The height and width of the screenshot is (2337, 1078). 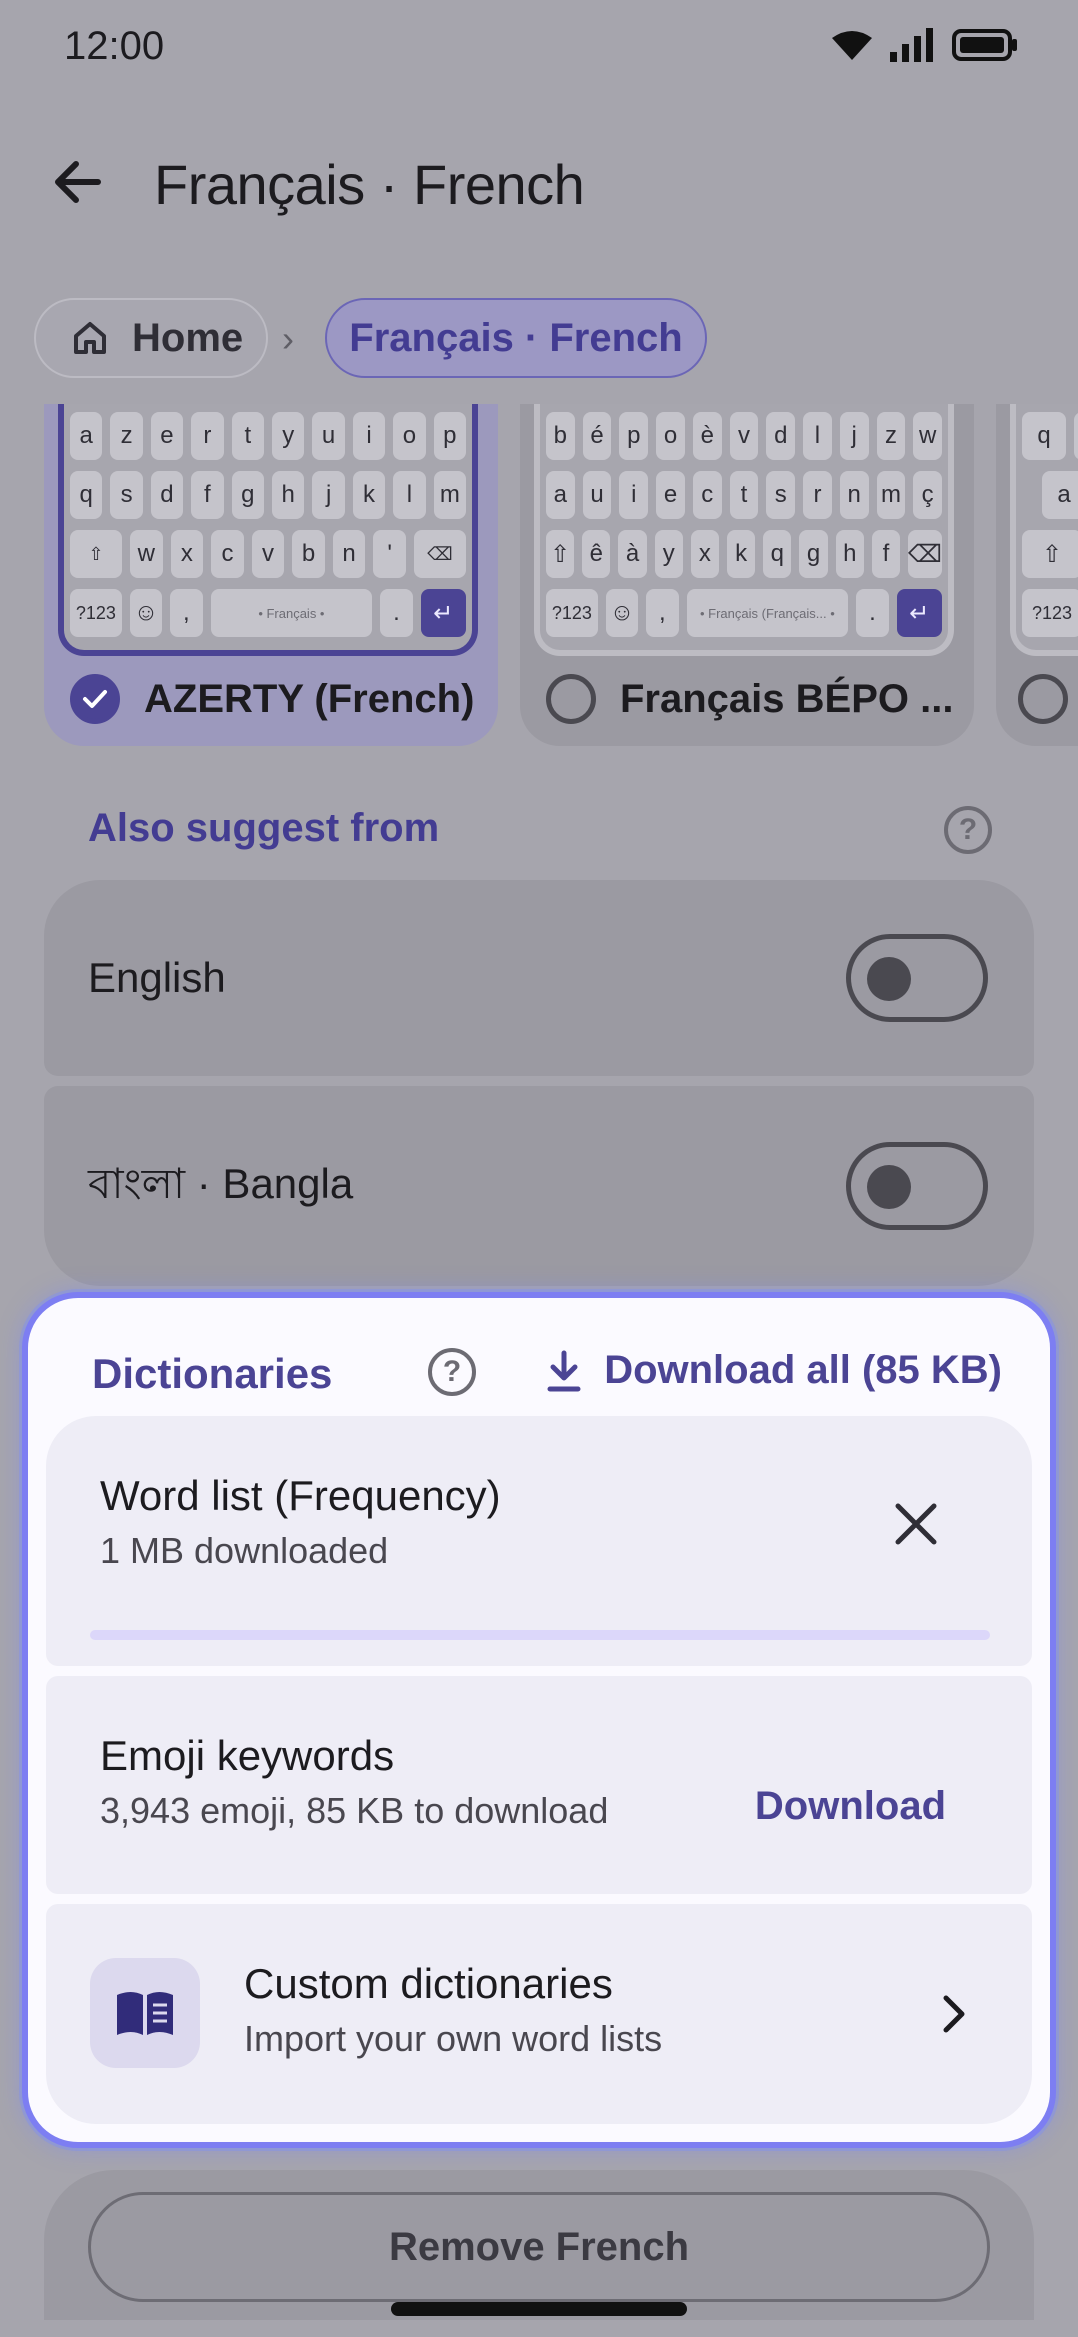 What do you see at coordinates (288, 338) in the screenshot?
I see `chevron-right-icon: ›` at bounding box center [288, 338].